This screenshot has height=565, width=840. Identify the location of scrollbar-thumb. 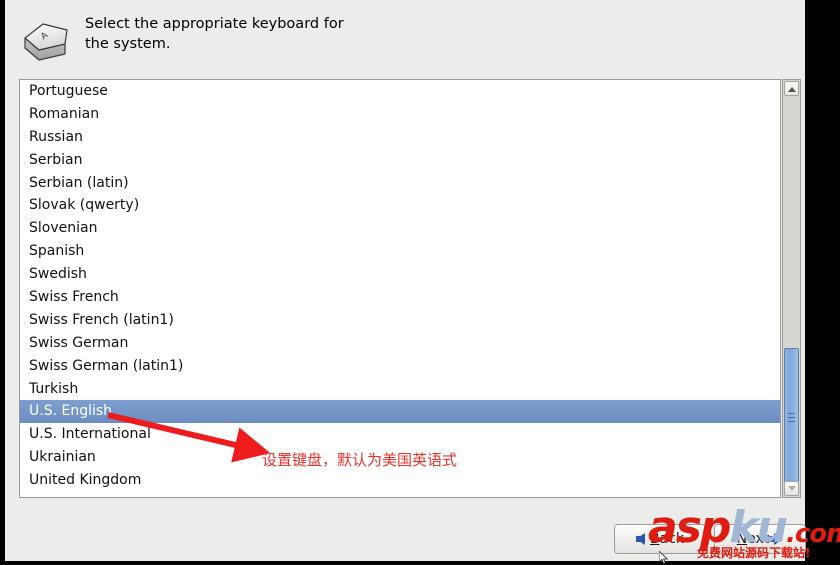
(791, 415).